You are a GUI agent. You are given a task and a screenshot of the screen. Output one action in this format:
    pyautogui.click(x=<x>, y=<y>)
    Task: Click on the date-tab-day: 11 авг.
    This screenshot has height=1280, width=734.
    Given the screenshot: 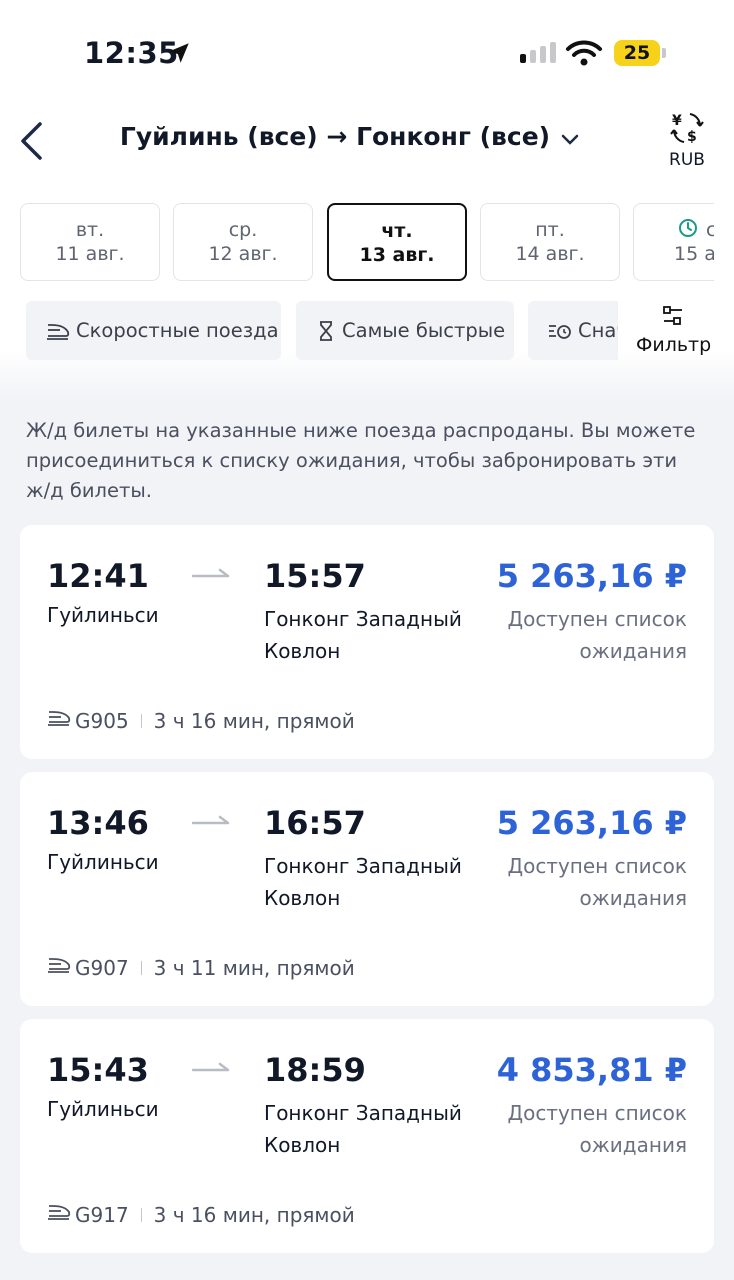 What is the action you would take?
    pyautogui.click(x=90, y=254)
    